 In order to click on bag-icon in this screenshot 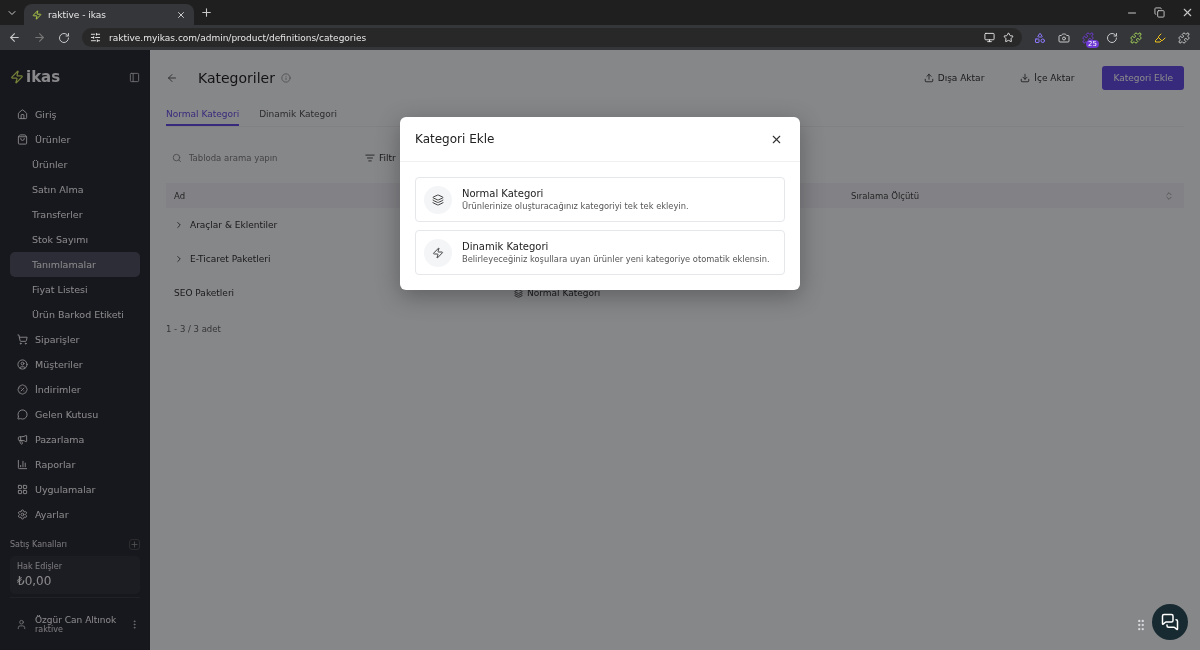, I will do `click(22, 139)`.